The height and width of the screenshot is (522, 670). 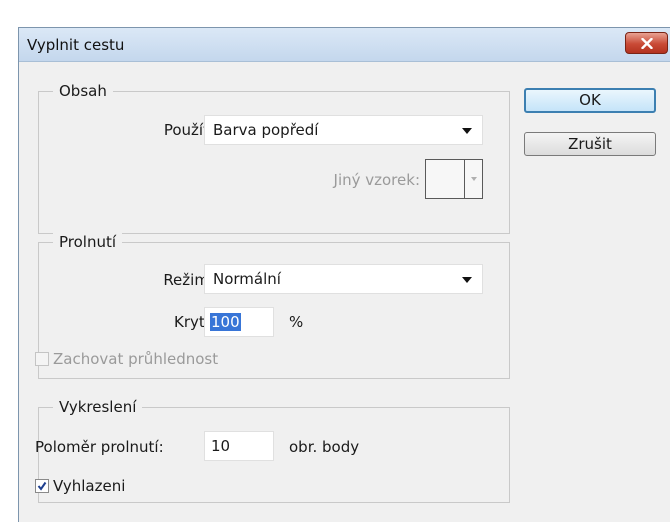 What do you see at coordinates (88, 242) in the screenshot?
I see `blending-legend: Prolnutí` at bounding box center [88, 242].